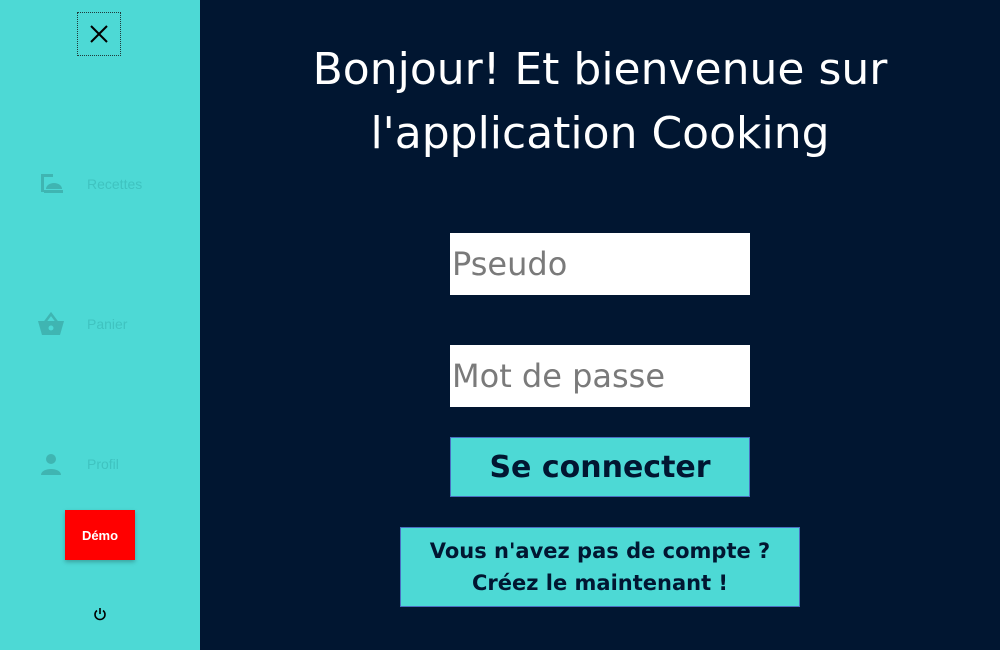 The image size is (1000, 650). Describe the element at coordinates (600, 133) in the screenshot. I see `title-line-2: l'application Cooking` at that location.